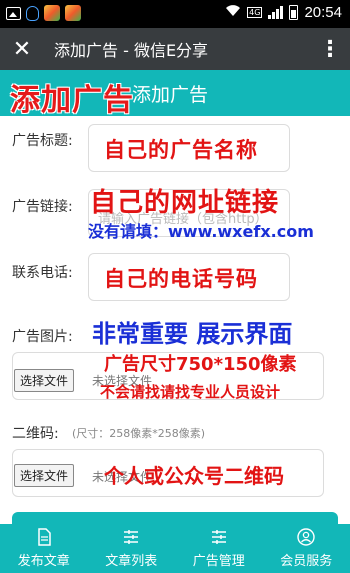 This screenshot has width=350, height=573. What do you see at coordinates (218, 561) in the screenshot?
I see `nav-label-ad-manage: 广告管理` at bounding box center [218, 561].